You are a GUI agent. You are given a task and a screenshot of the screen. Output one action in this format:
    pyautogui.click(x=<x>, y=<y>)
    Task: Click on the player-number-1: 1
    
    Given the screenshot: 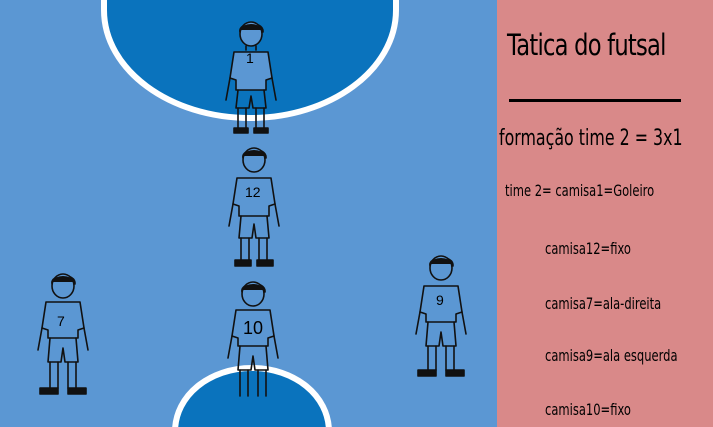 What is the action you would take?
    pyautogui.click(x=250, y=58)
    